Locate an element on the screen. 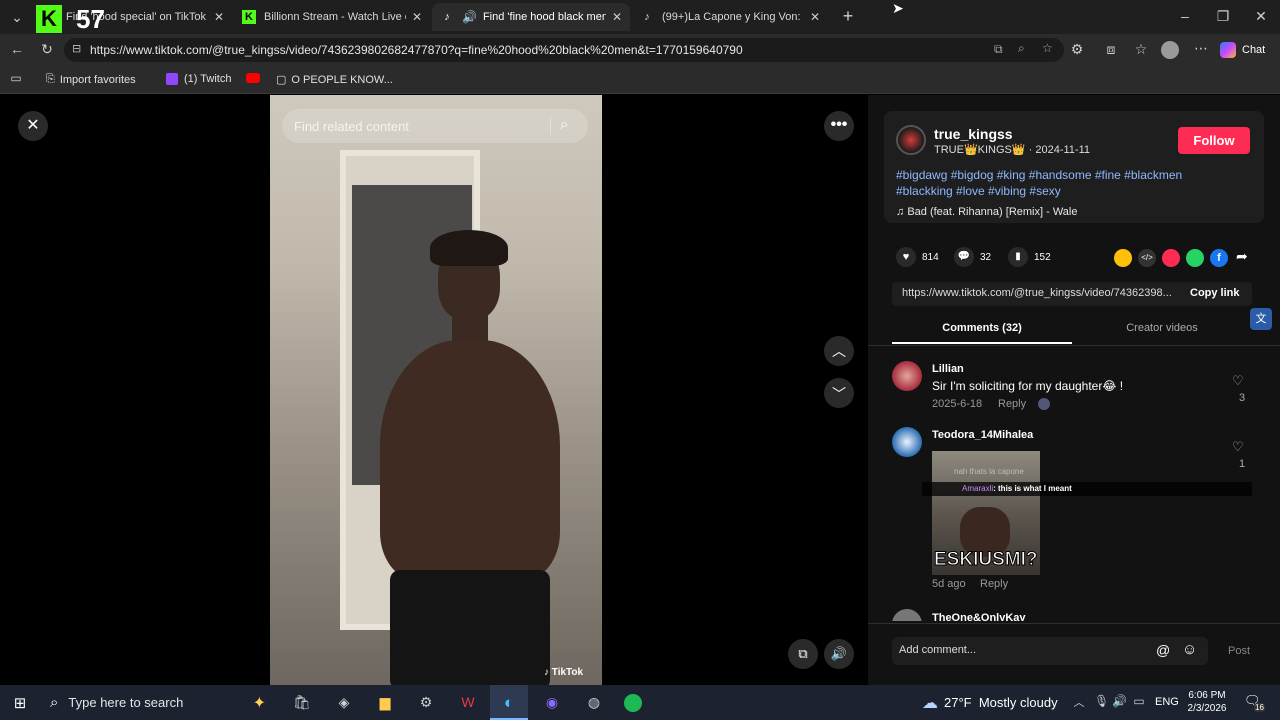  bookmark-twitch: (1) Twitch is located at coordinates (198, 79).